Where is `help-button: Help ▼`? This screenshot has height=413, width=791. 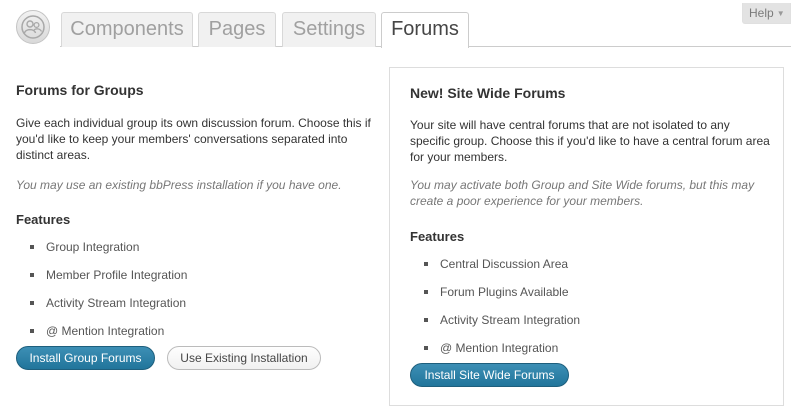 help-button: Help ▼ is located at coordinates (766, 13).